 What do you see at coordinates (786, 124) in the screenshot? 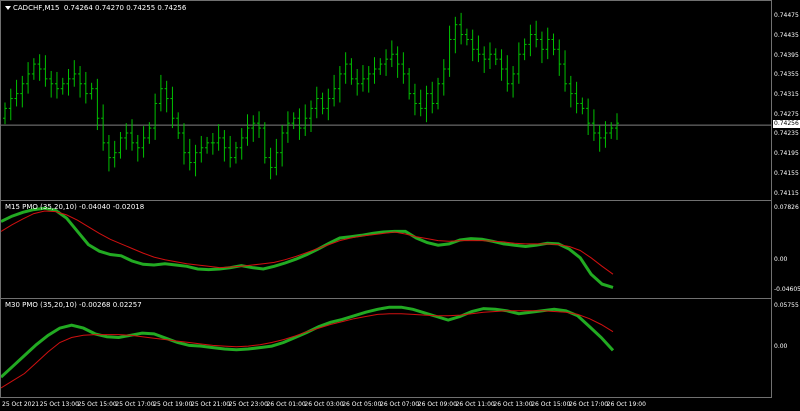
I see `current-price-box: 0.74256` at bounding box center [786, 124].